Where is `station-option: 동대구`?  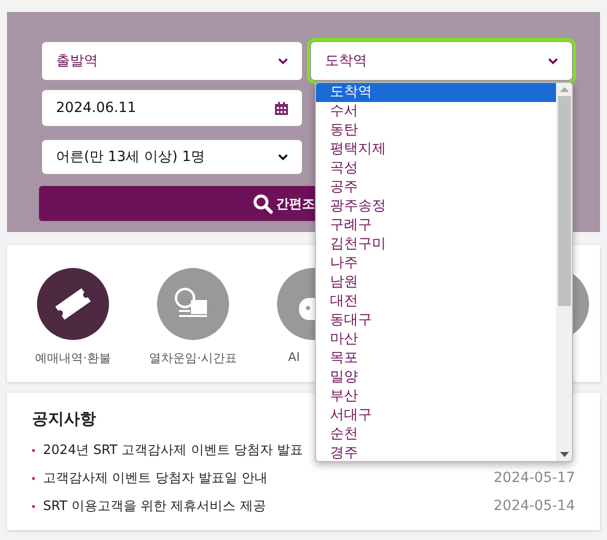
station-option: 동대구 is located at coordinates (436, 320).